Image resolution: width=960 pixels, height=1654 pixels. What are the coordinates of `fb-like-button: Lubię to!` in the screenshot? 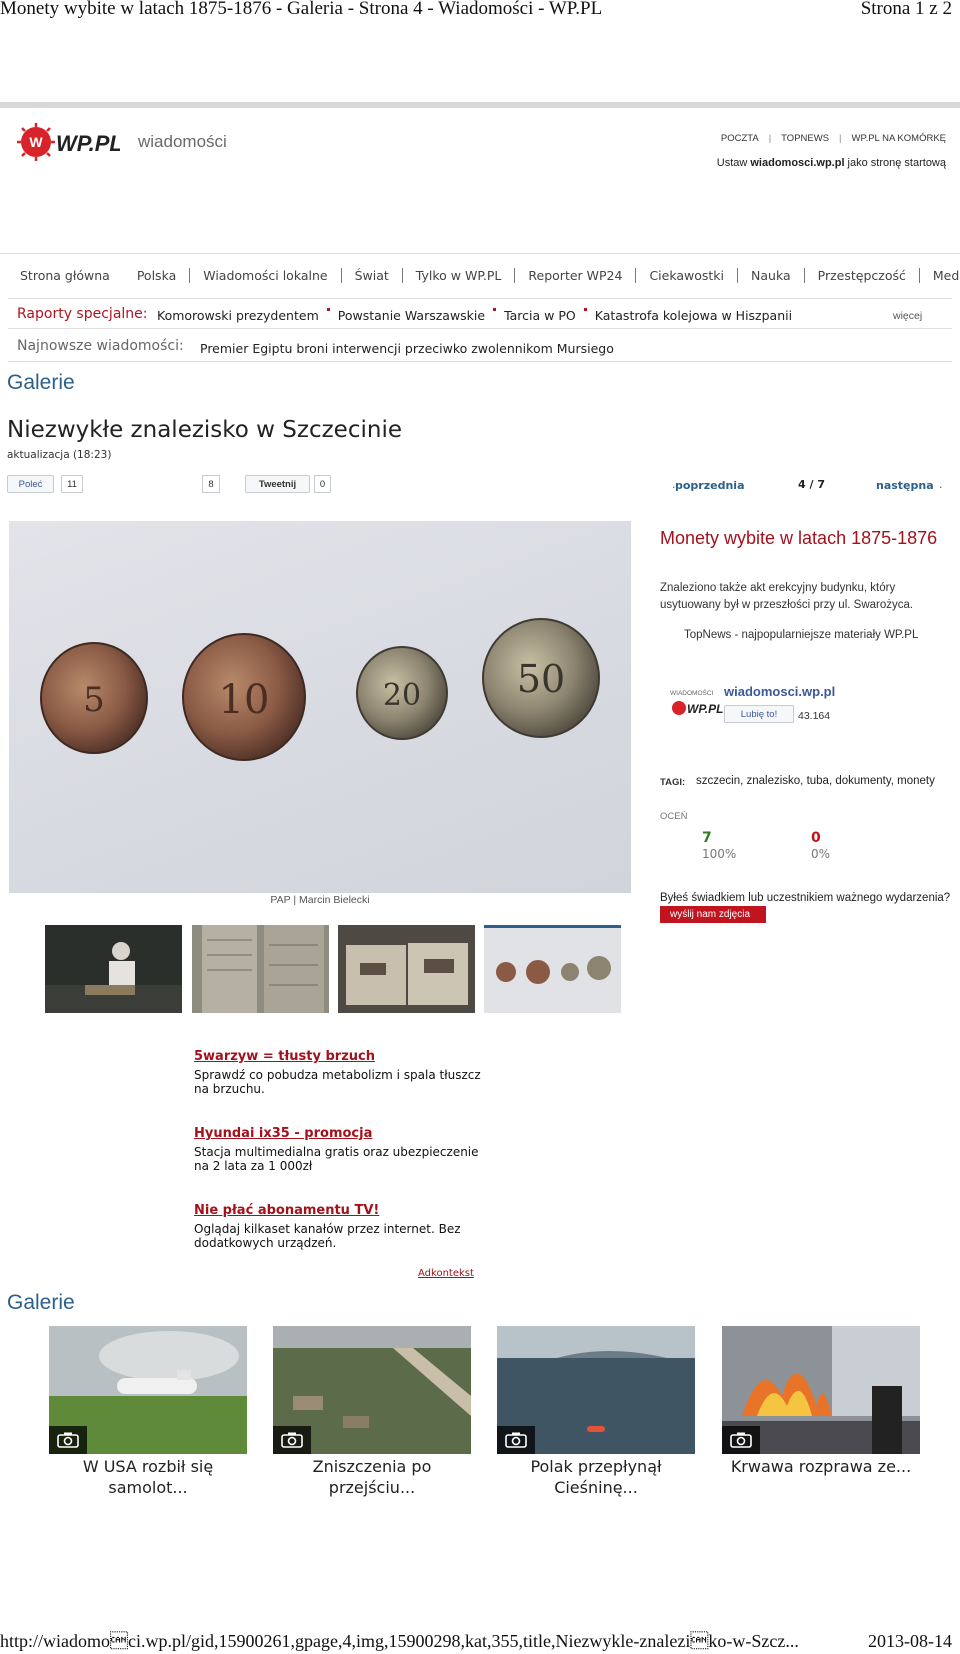 It's located at (759, 714).